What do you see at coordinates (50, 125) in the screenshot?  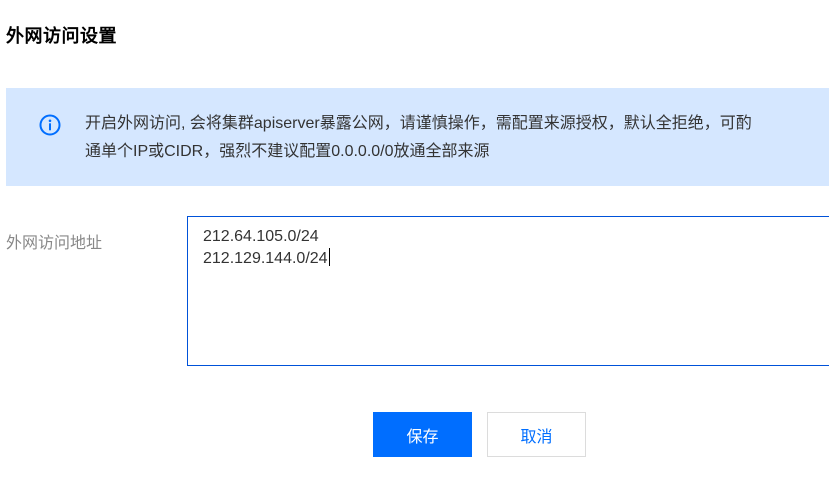 I see `info-circle-icon` at bounding box center [50, 125].